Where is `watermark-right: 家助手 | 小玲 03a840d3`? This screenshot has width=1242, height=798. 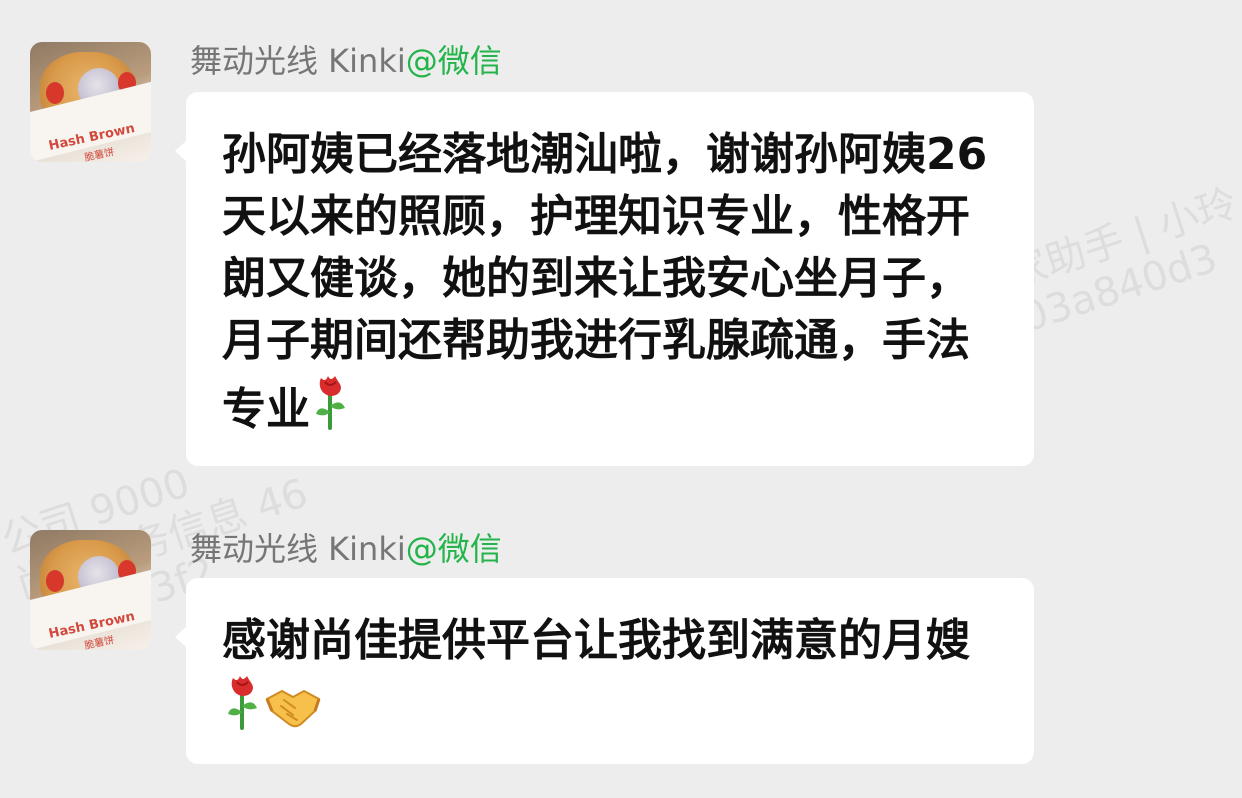
watermark-right: 家助手 | 小玲 03a840d3 is located at coordinates (1121, 261).